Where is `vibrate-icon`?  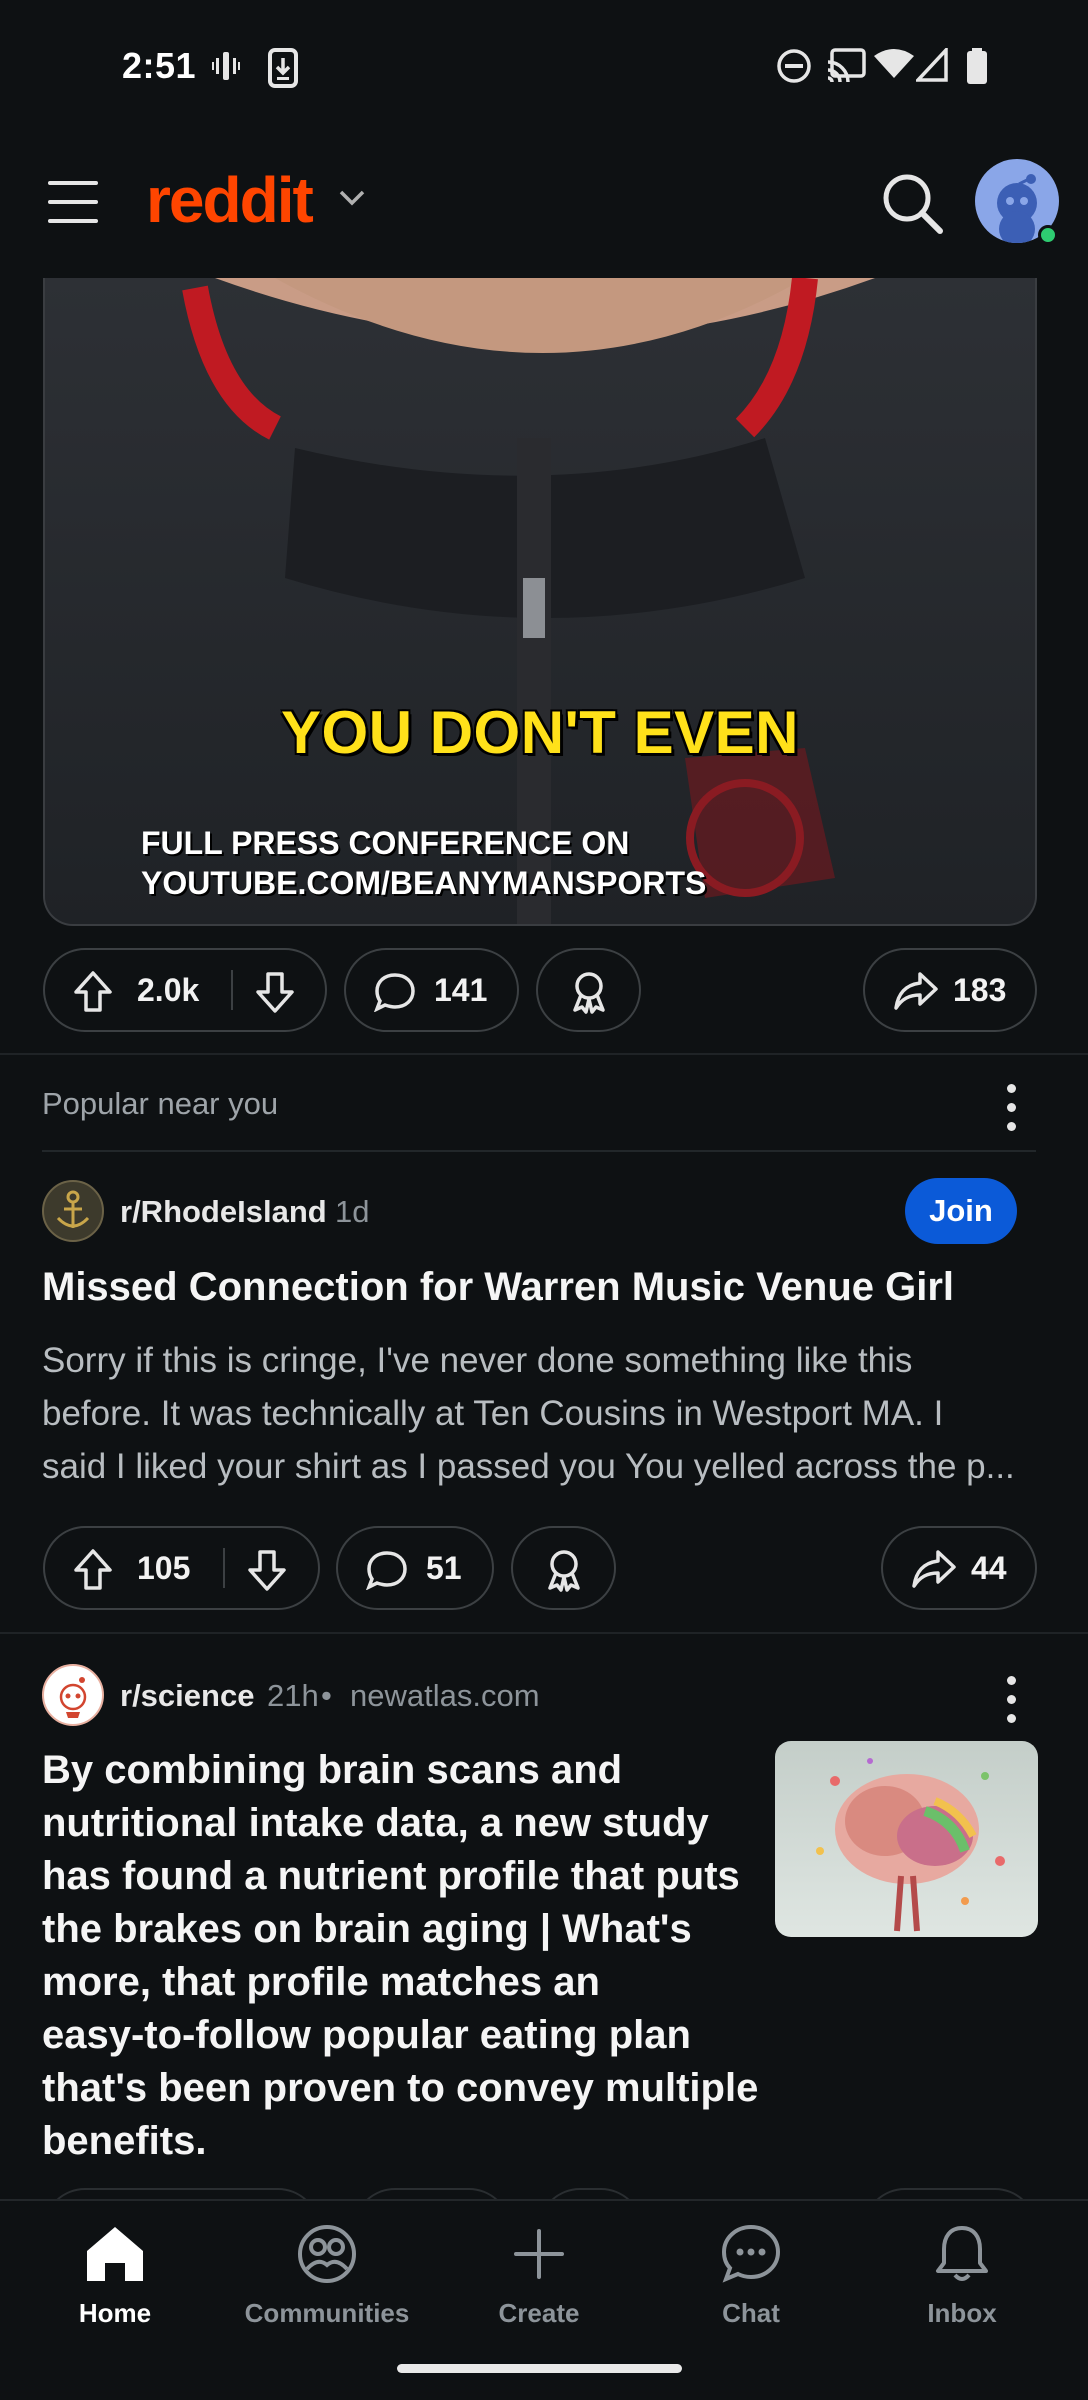 vibrate-icon is located at coordinates (226, 66).